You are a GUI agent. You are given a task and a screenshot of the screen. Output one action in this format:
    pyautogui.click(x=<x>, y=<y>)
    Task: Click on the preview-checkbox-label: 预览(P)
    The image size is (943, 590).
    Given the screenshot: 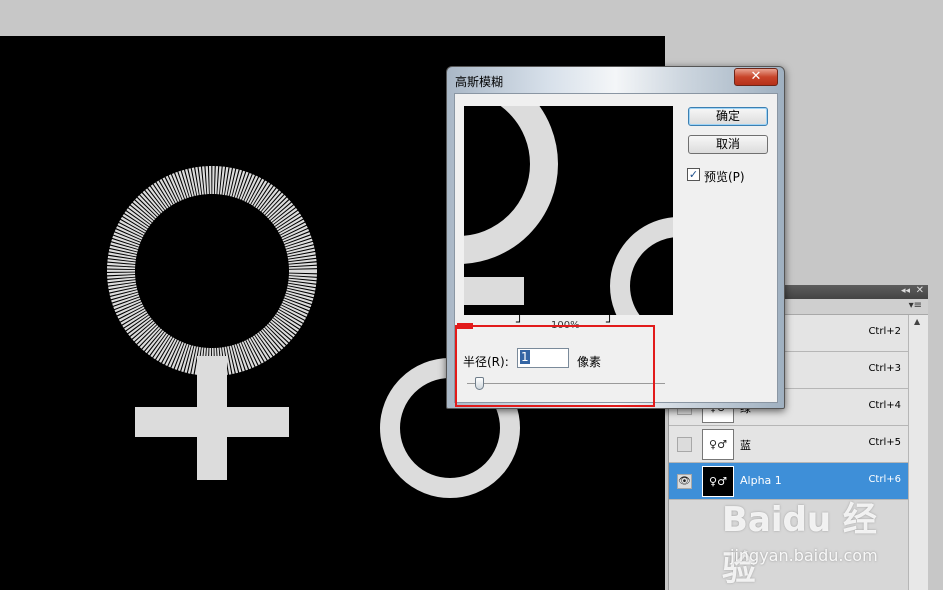 What is the action you would take?
    pyautogui.click(x=724, y=176)
    